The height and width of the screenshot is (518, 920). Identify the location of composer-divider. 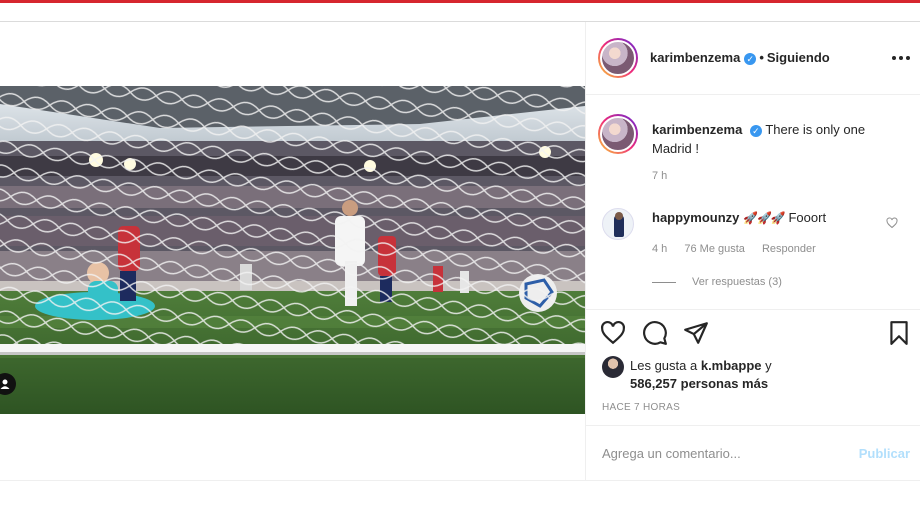
(753, 425).